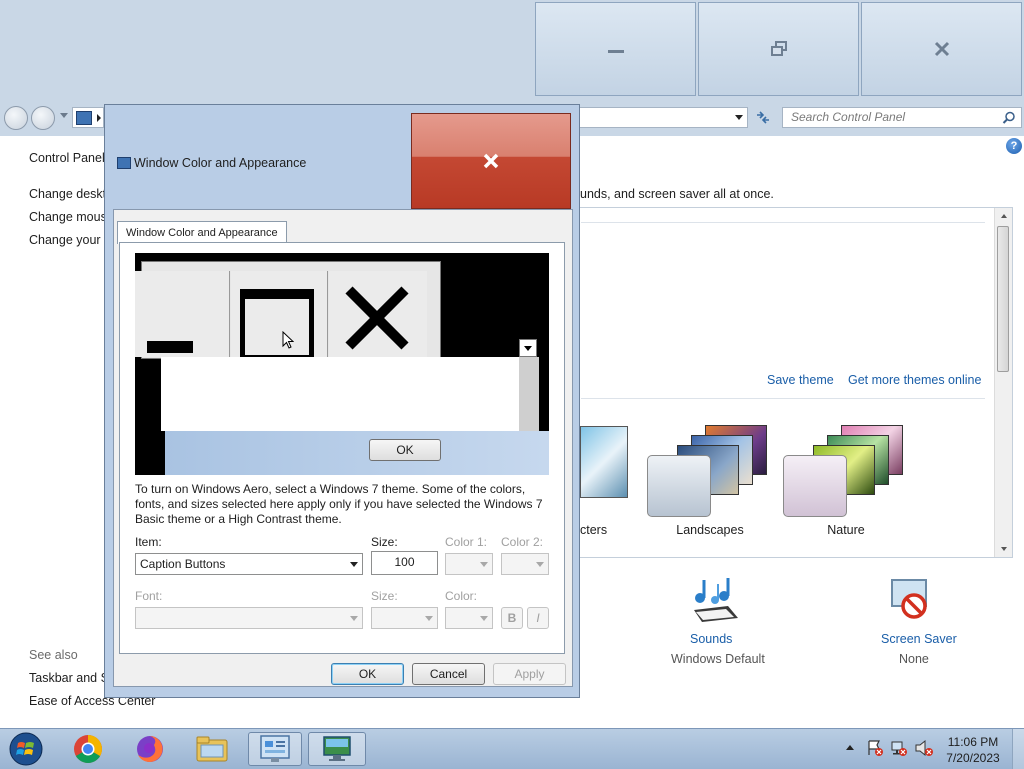 The height and width of the screenshot is (769, 1024). I want to click on italic-button: I, so click(538, 618).